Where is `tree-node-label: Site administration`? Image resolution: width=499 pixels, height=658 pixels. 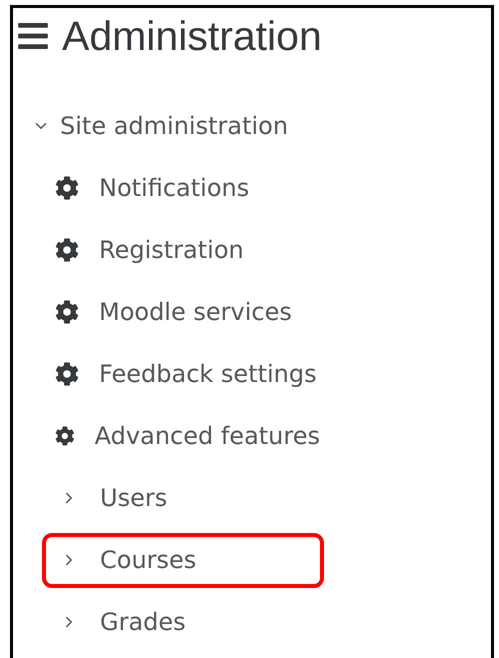
tree-node-label: Site administration is located at coordinates (174, 126).